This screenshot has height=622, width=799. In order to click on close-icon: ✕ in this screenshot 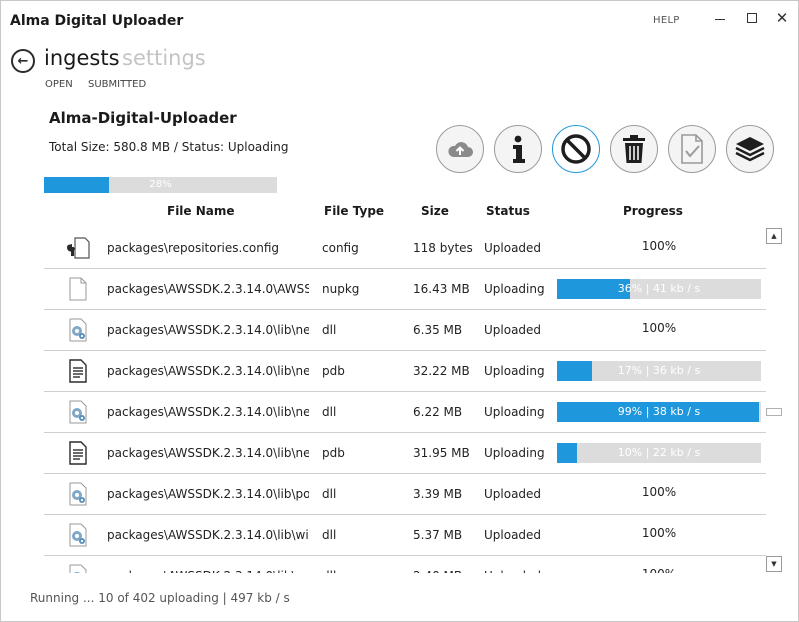, I will do `click(782, 18)`.